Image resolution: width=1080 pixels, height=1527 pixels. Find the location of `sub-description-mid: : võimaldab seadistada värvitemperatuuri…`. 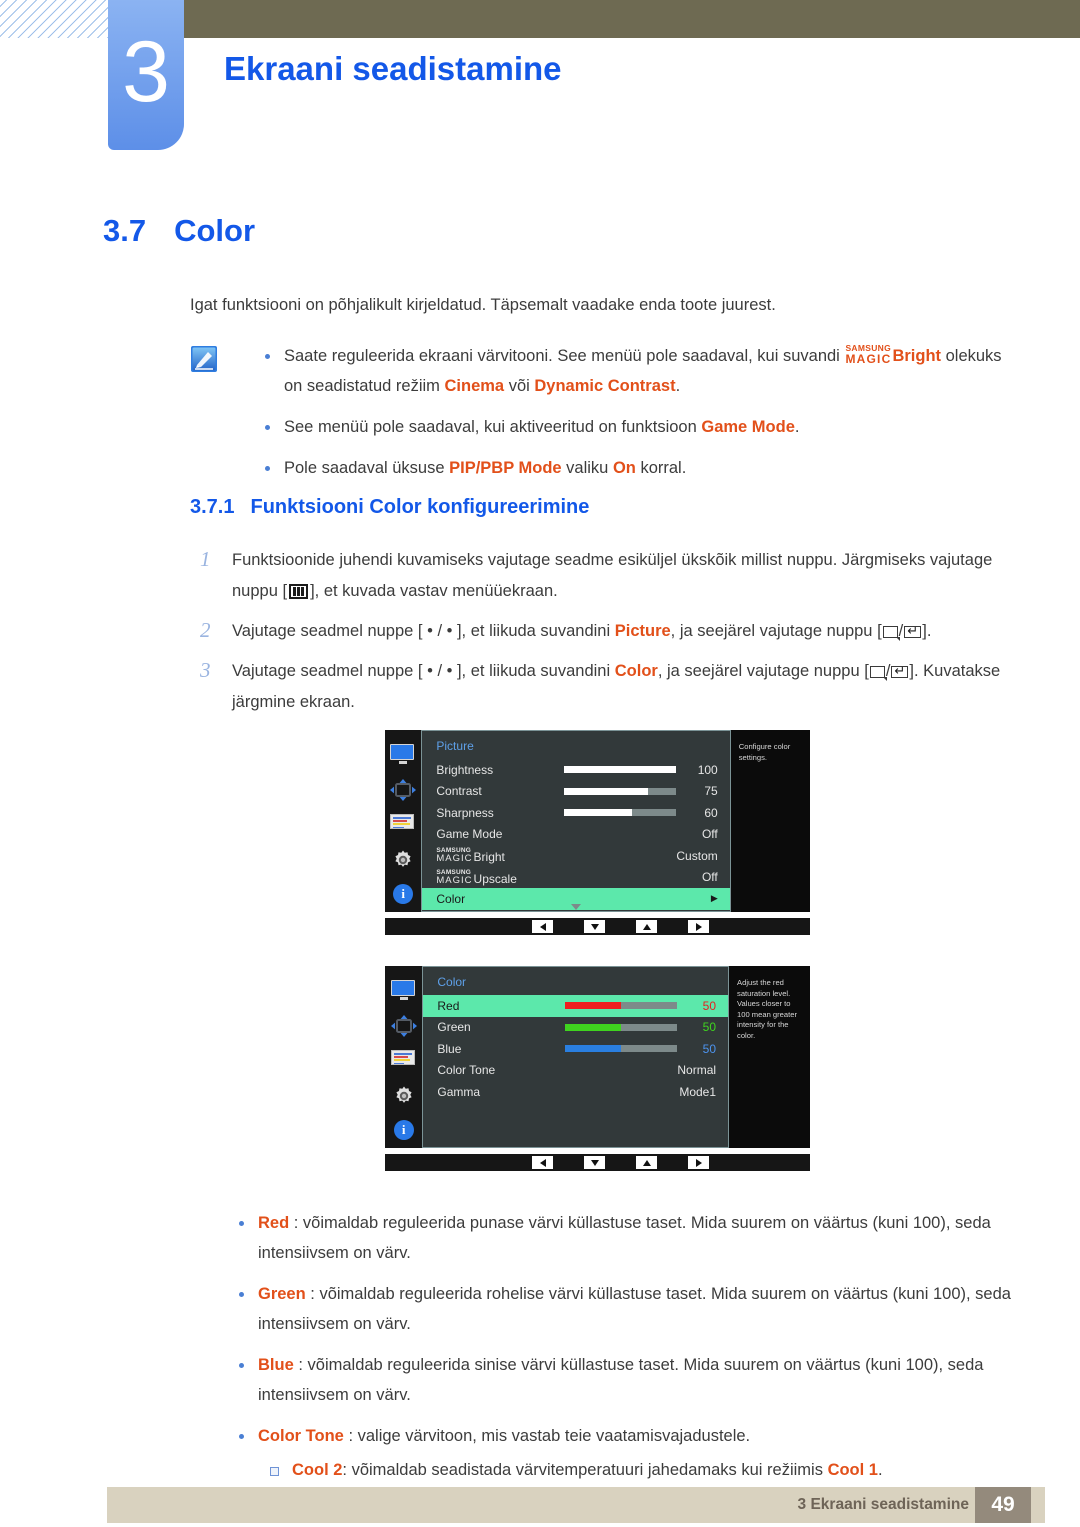

sub-description-mid: : võimaldab seadistada värvitemperatuuri… is located at coordinates (585, 1470).